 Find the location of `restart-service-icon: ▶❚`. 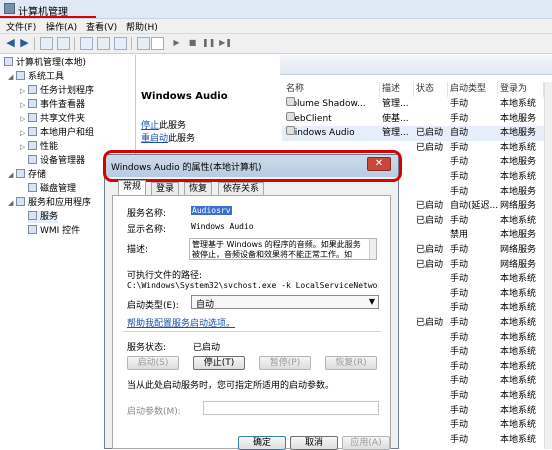

restart-service-icon: ▶❚ is located at coordinates (225, 43).